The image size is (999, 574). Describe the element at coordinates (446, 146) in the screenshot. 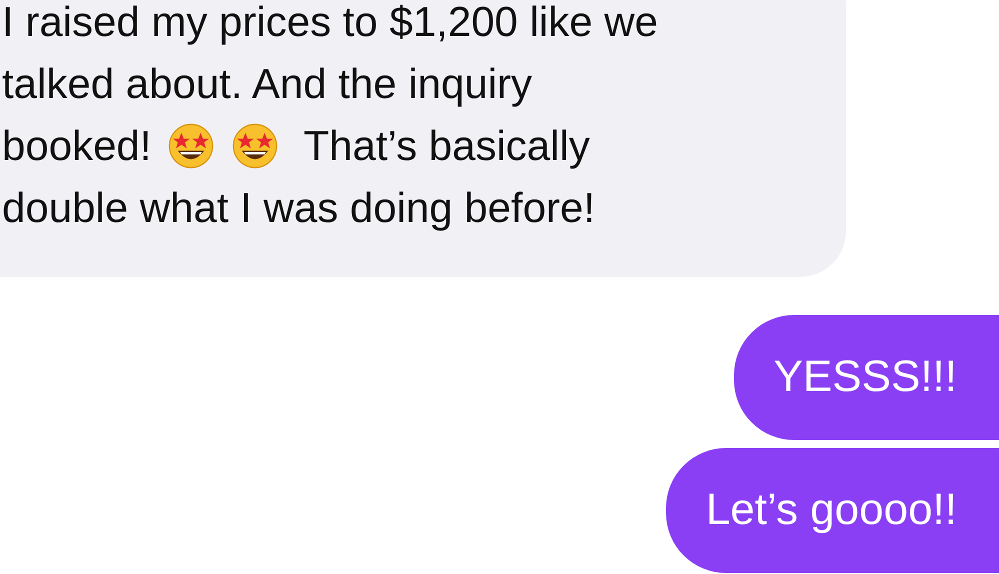

I see `message-text: That’s basically` at that location.